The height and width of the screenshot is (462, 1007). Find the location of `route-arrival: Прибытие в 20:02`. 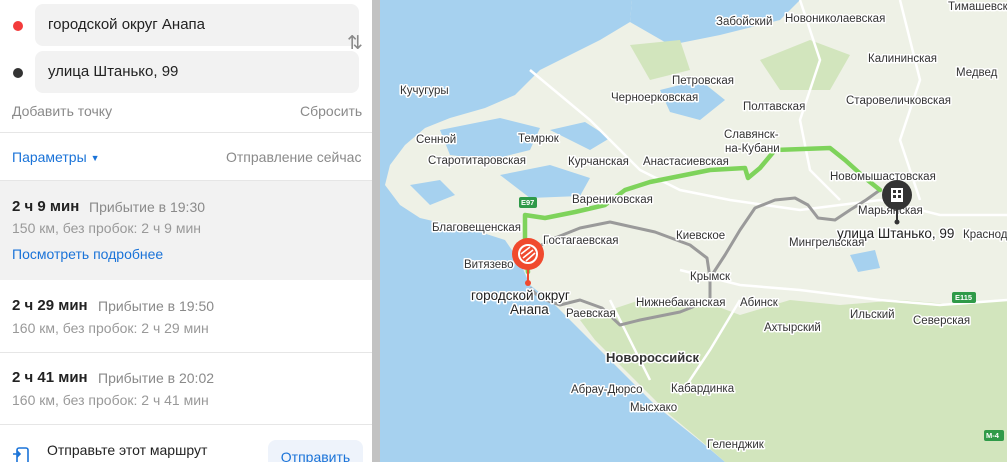

route-arrival: Прибытие в 20:02 is located at coordinates (156, 378).